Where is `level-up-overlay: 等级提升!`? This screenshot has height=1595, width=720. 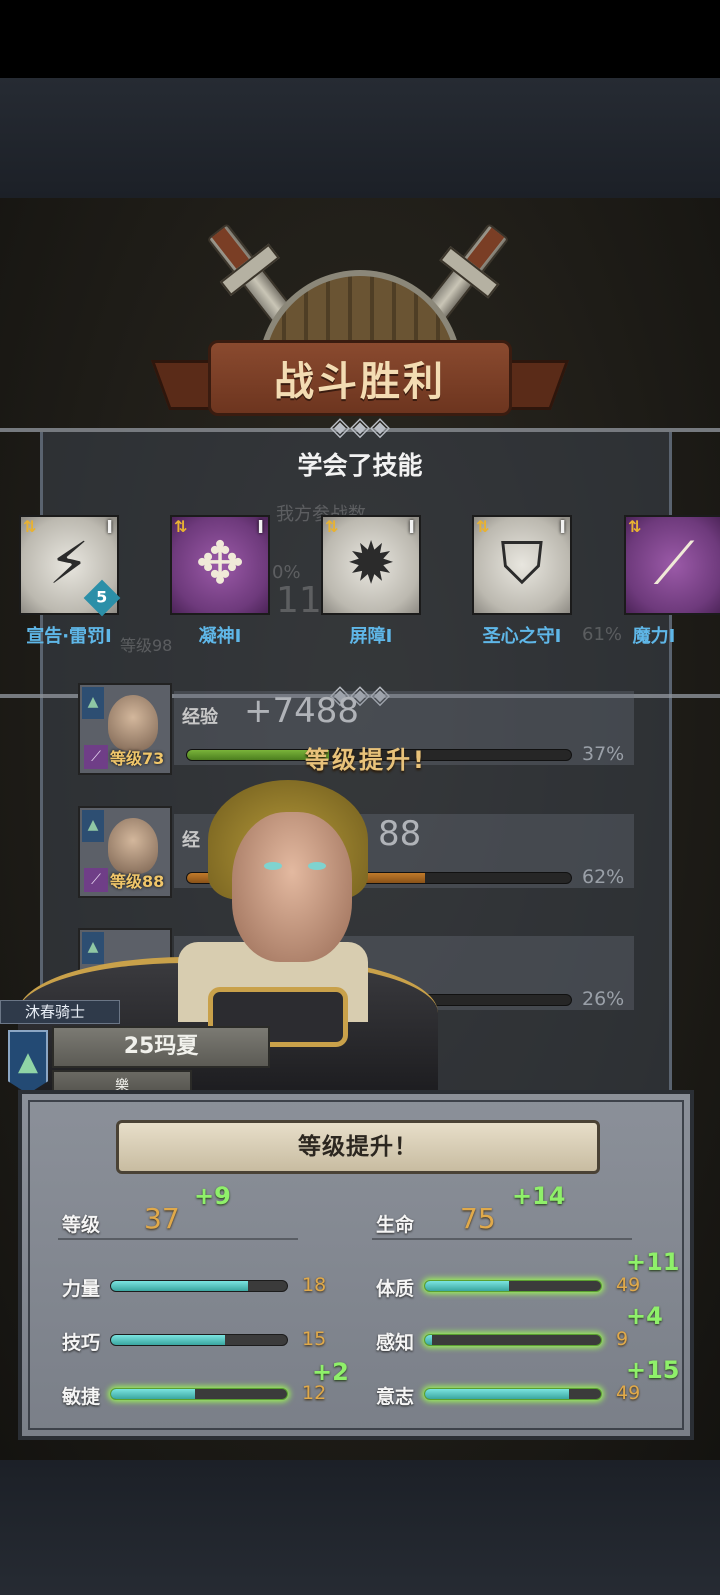
level-up-overlay: 等级提升! is located at coordinates (366, 760).